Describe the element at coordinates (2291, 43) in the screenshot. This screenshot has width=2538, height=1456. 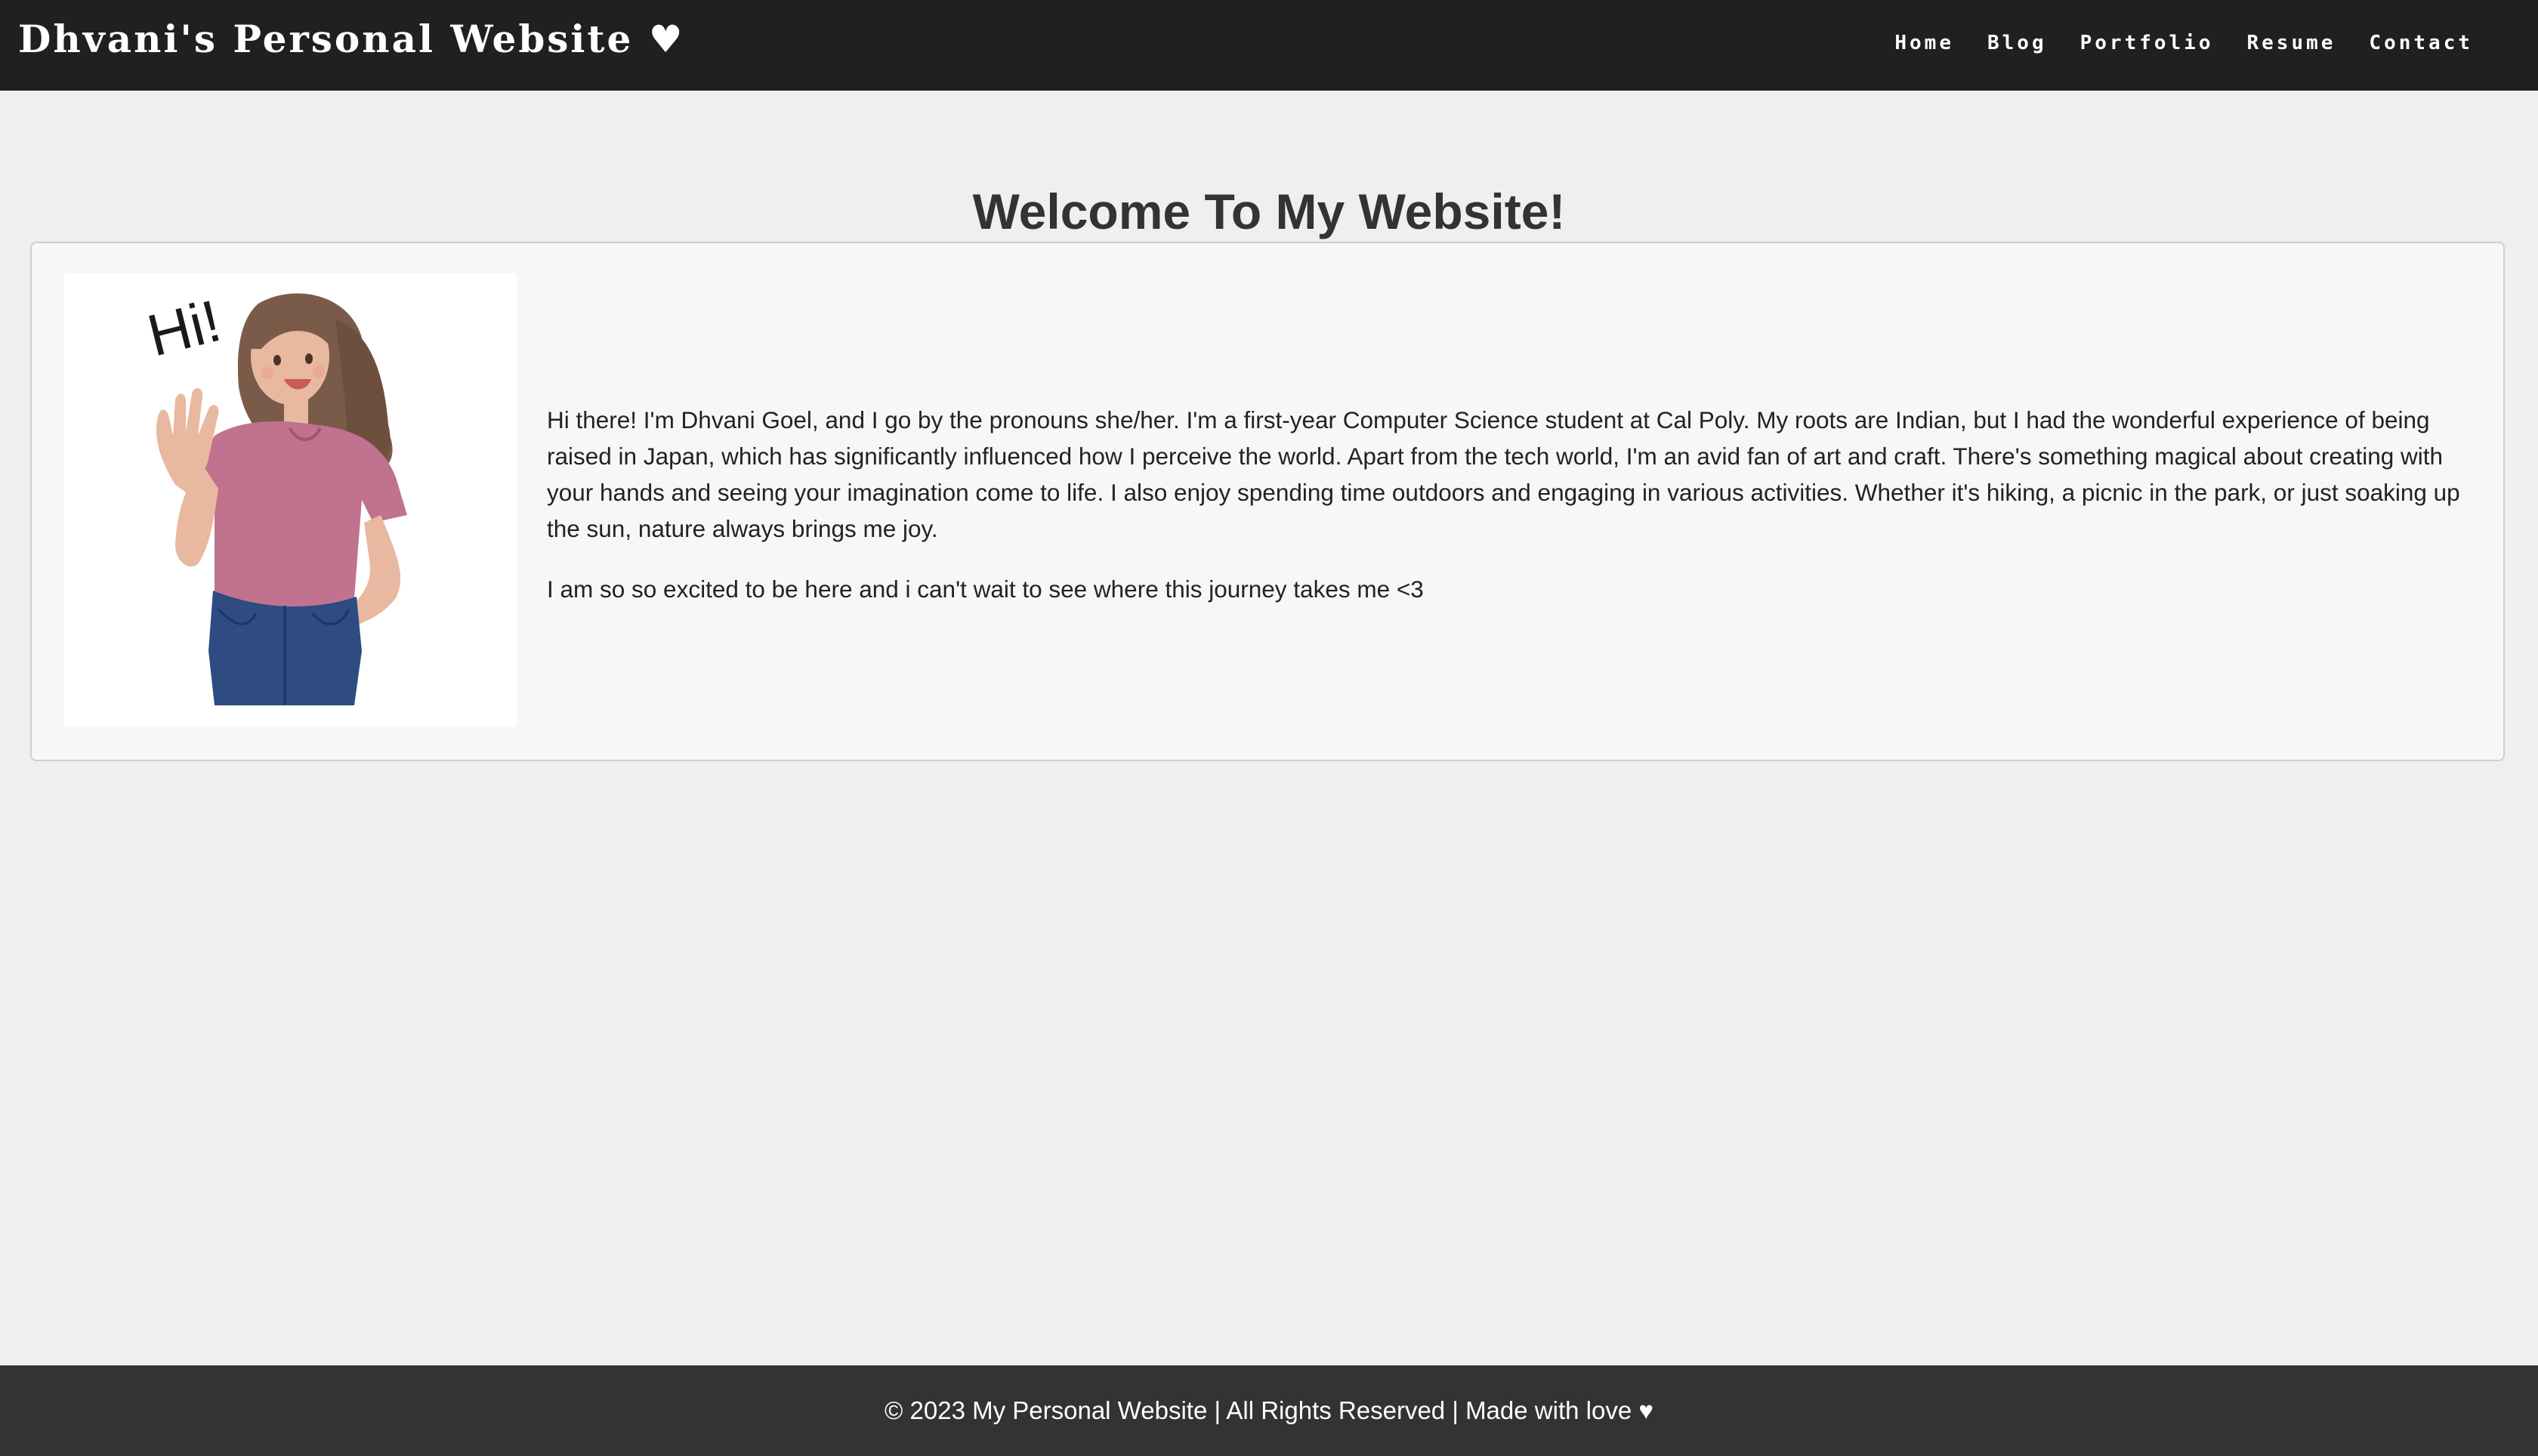
I see `nav-resume-link: Resume` at that location.